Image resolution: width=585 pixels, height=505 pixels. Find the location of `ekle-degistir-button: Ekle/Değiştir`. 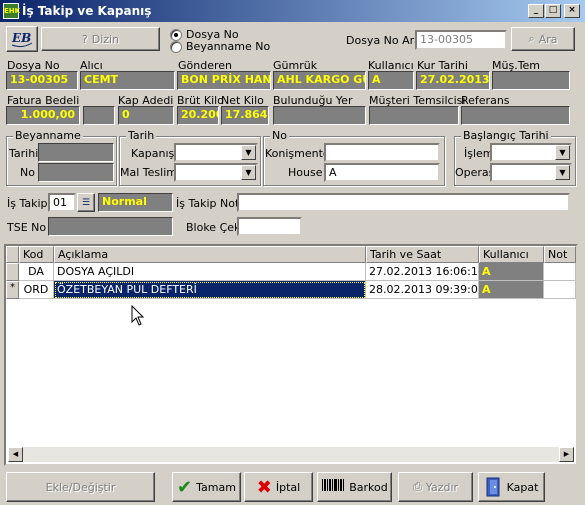

ekle-degistir-button: Ekle/Değiştir is located at coordinates (80, 487).